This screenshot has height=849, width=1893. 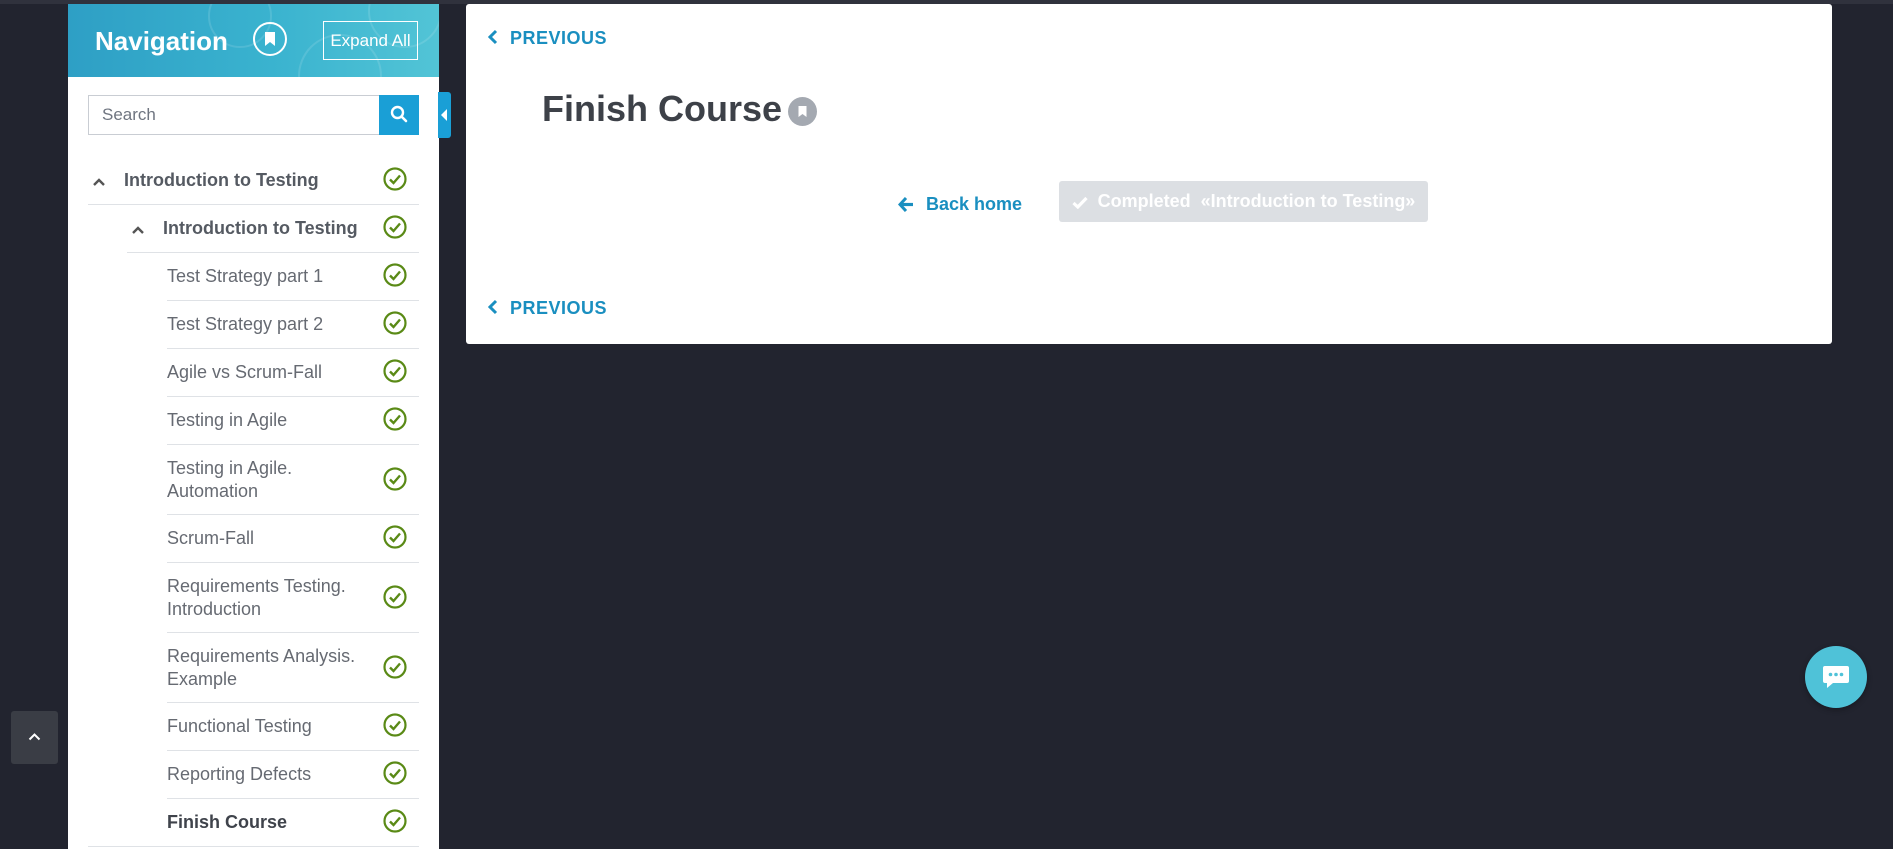 What do you see at coordinates (211, 538) in the screenshot?
I see `tree-item-label: Scrum-Fall` at bounding box center [211, 538].